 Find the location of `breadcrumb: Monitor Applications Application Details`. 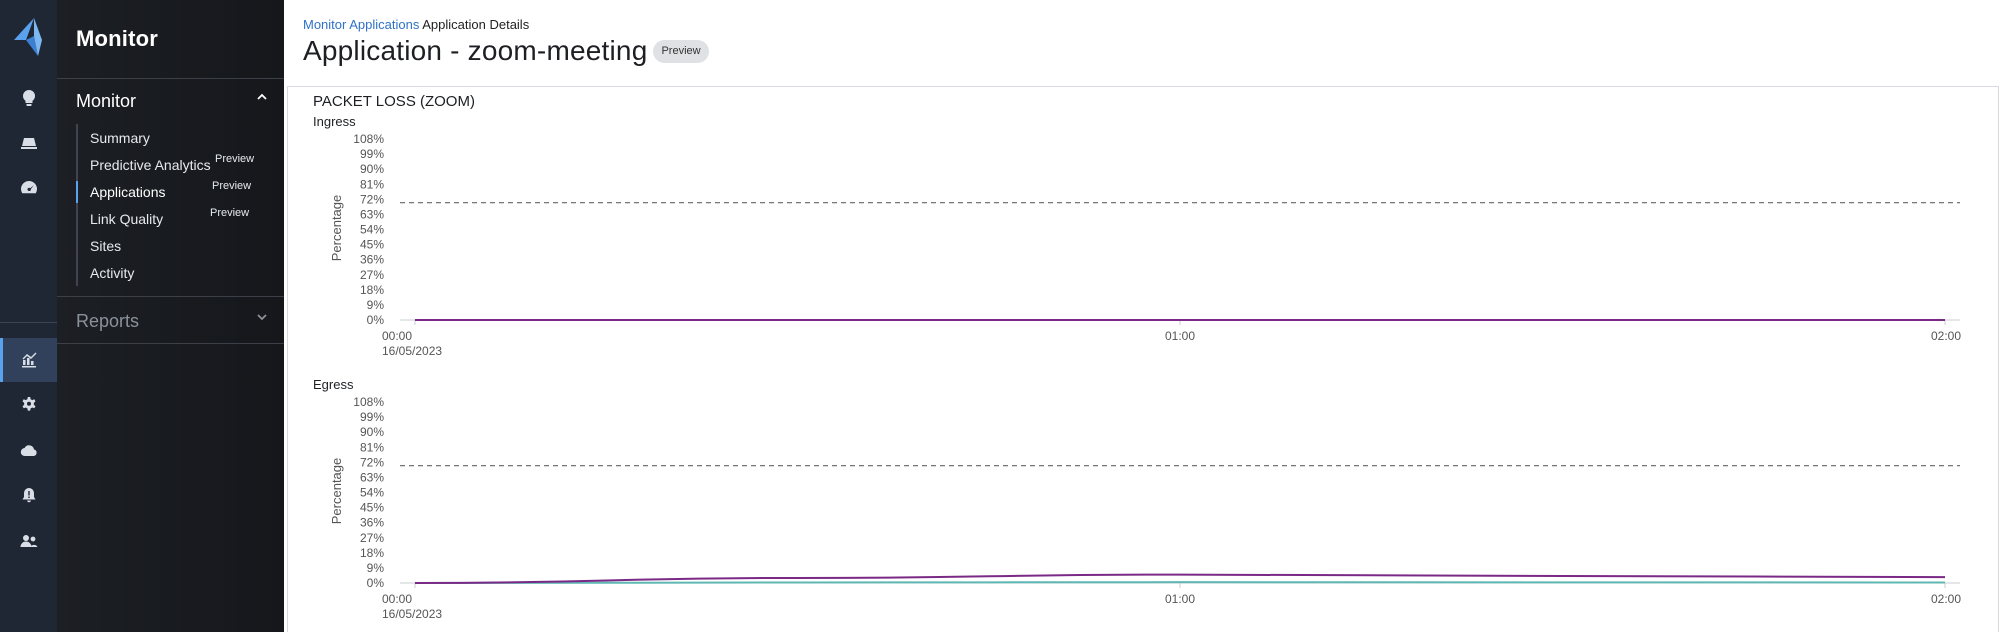

breadcrumb: Monitor Applications Application Details is located at coordinates (416, 24).